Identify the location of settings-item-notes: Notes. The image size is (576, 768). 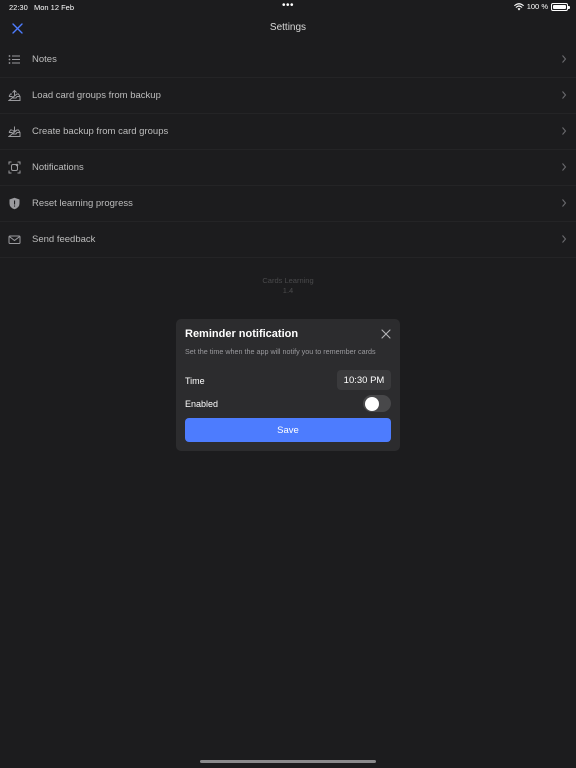
(288, 60).